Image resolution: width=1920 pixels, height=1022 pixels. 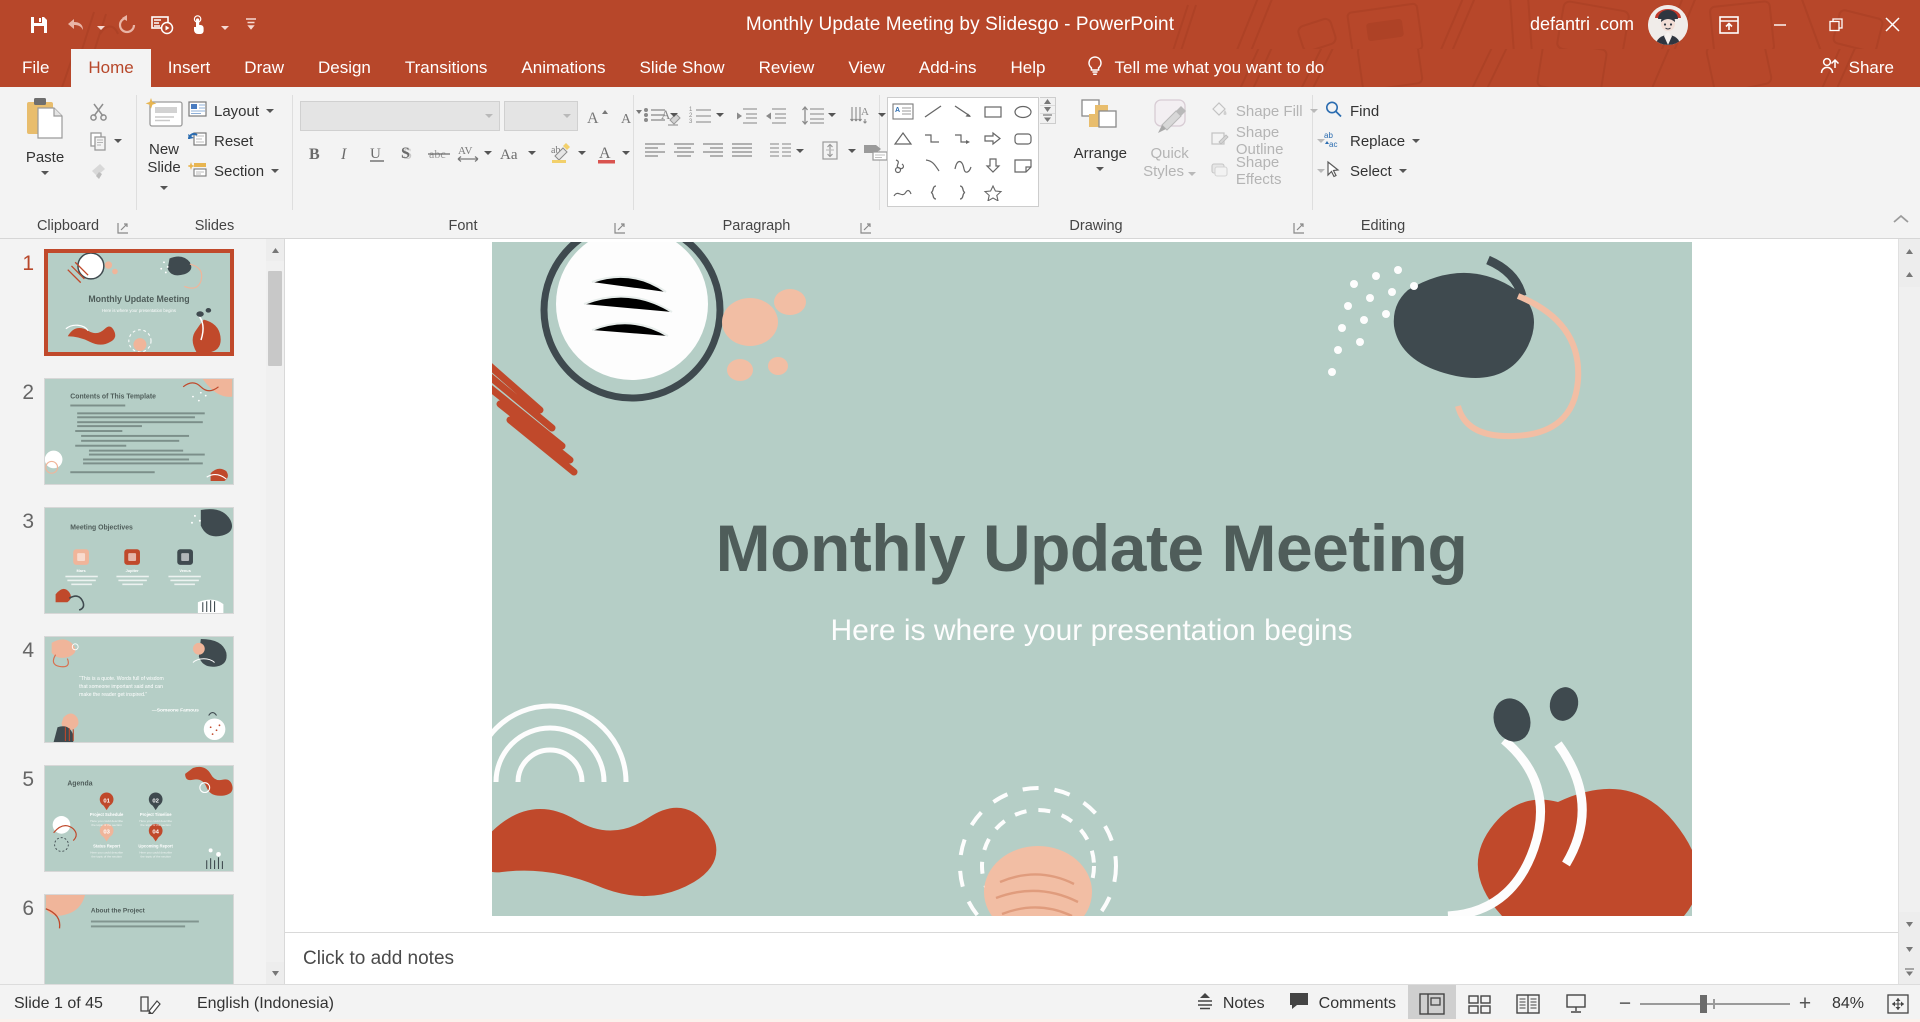 I want to click on paragraph-dialog-launcher, so click(x=866, y=228).